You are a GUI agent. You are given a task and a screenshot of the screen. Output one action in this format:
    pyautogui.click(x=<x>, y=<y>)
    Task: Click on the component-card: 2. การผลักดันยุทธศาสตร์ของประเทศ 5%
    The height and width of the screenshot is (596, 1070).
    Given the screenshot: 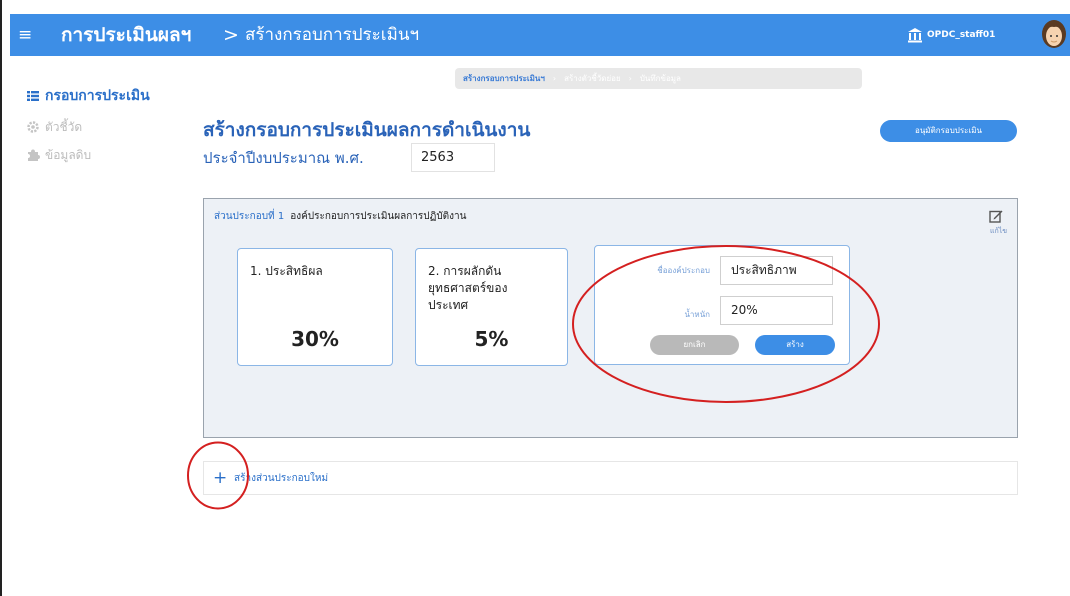 What is the action you would take?
    pyautogui.click(x=491, y=307)
    